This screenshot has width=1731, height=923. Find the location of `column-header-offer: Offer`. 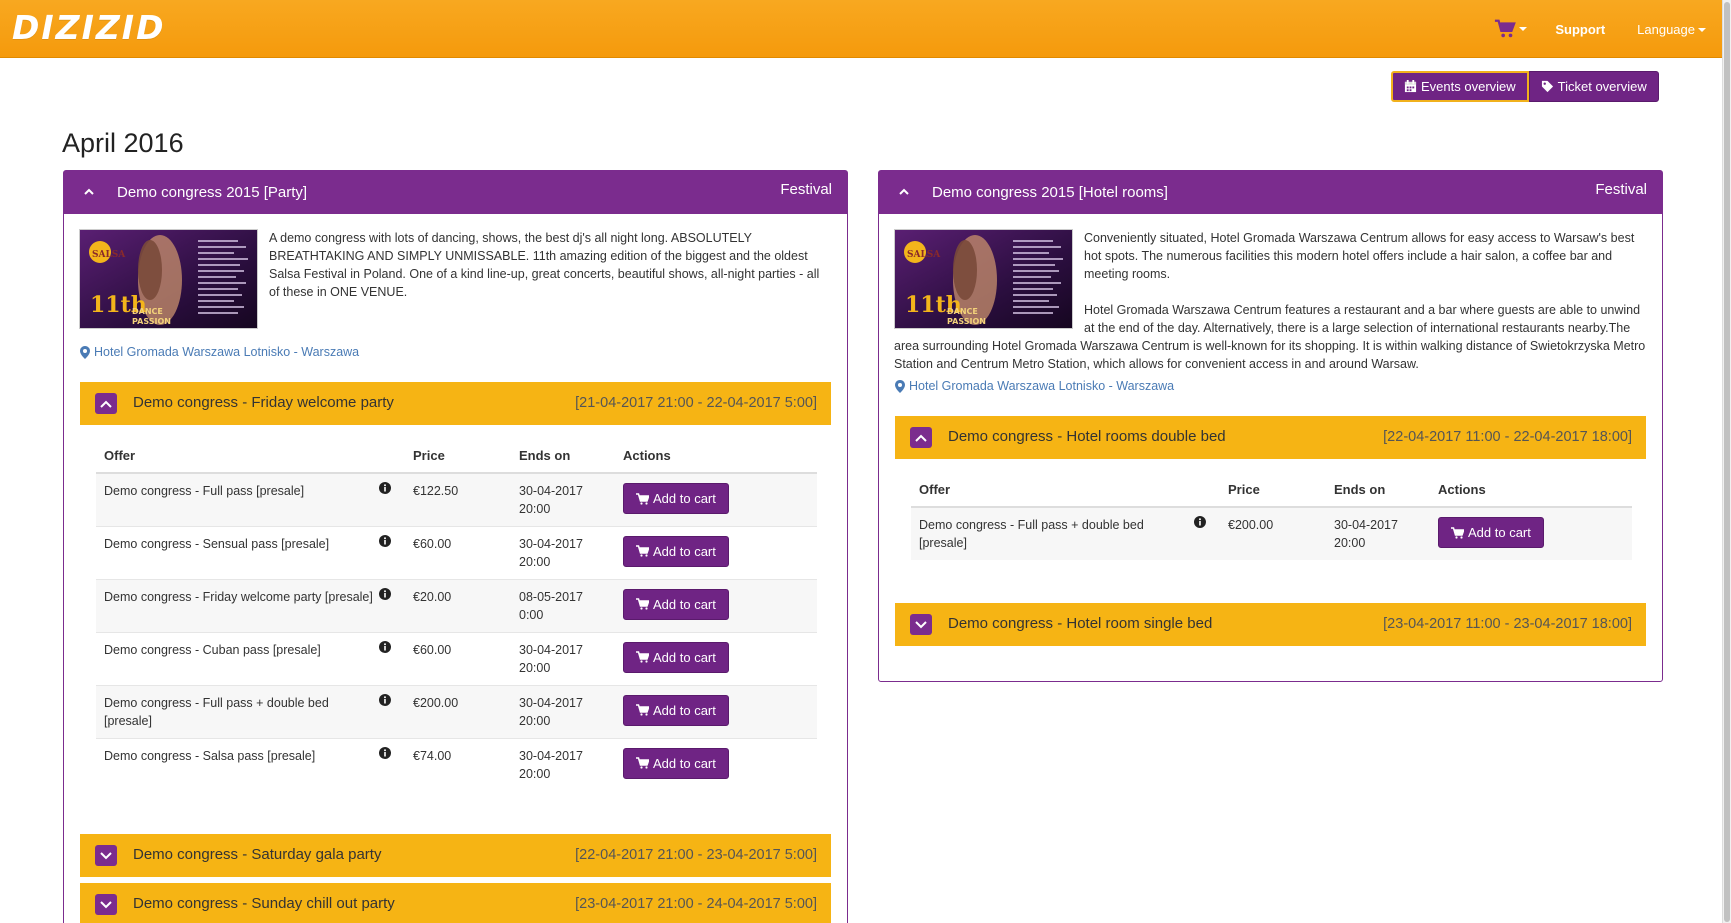

column-header-offer: Offer is located at coordinates (1065, 490).